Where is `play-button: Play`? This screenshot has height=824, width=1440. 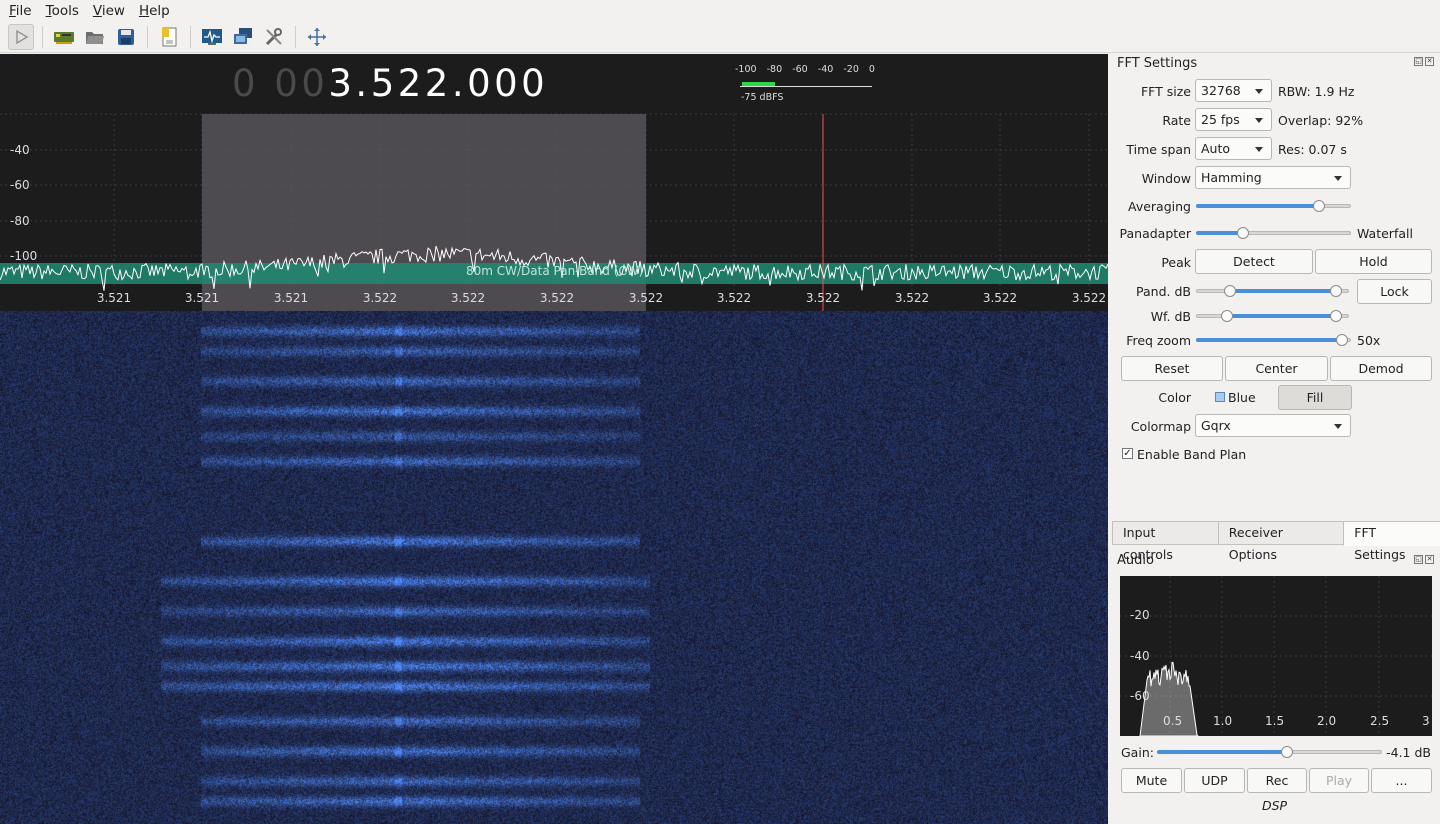
play-button: Play is located at coordinates (1339, 780).